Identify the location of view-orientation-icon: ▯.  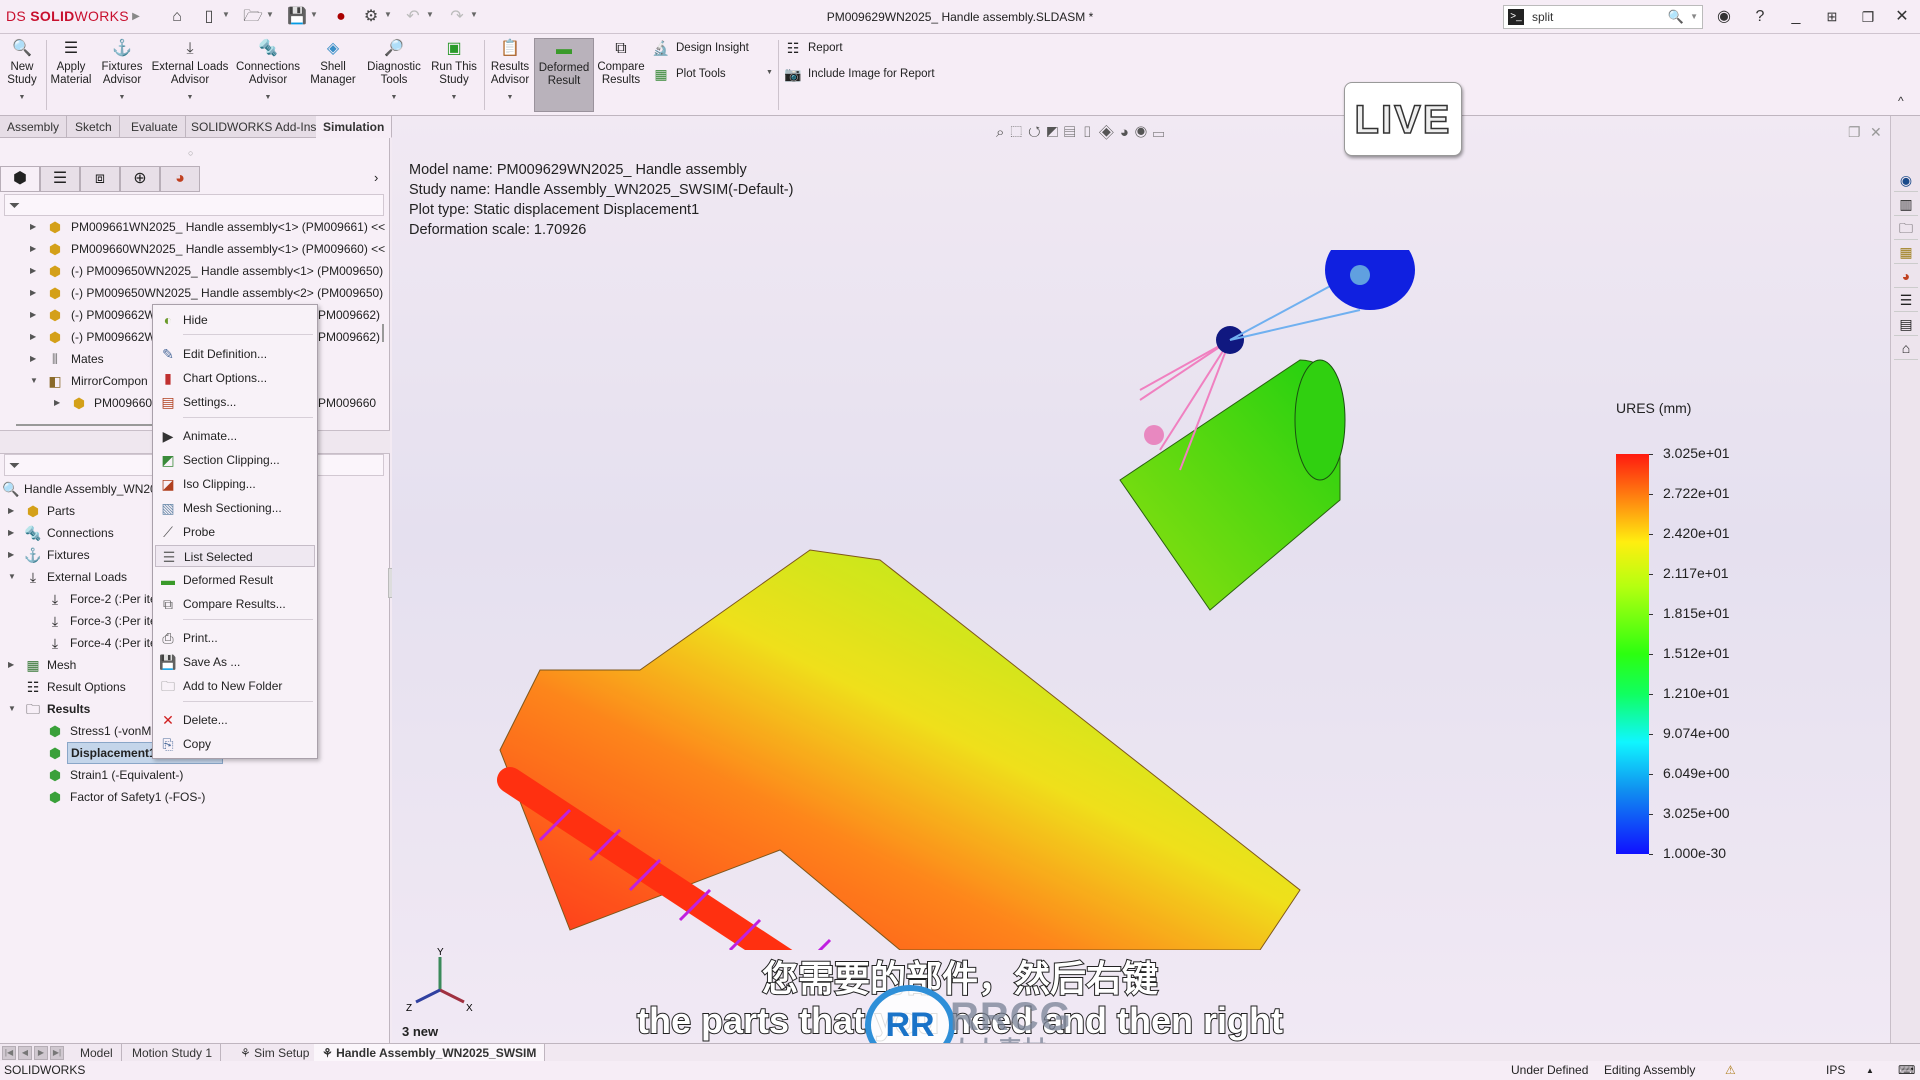
(1089, 132).